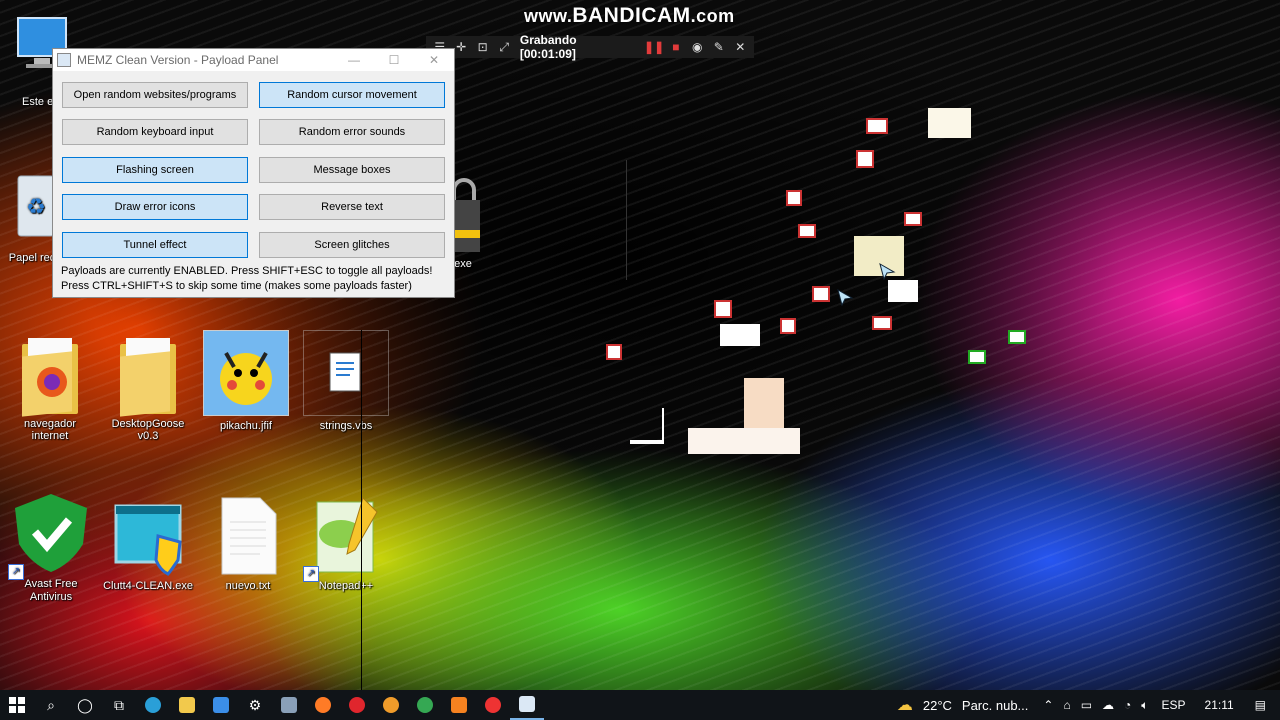 This screenshot has height=720, width=1280. I want to click on battery-icon: ▭, so click(1086, 705).